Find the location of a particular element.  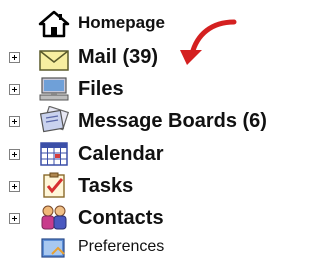

nav-item-mail: Mail (39) is located at coordinates (153, 57).